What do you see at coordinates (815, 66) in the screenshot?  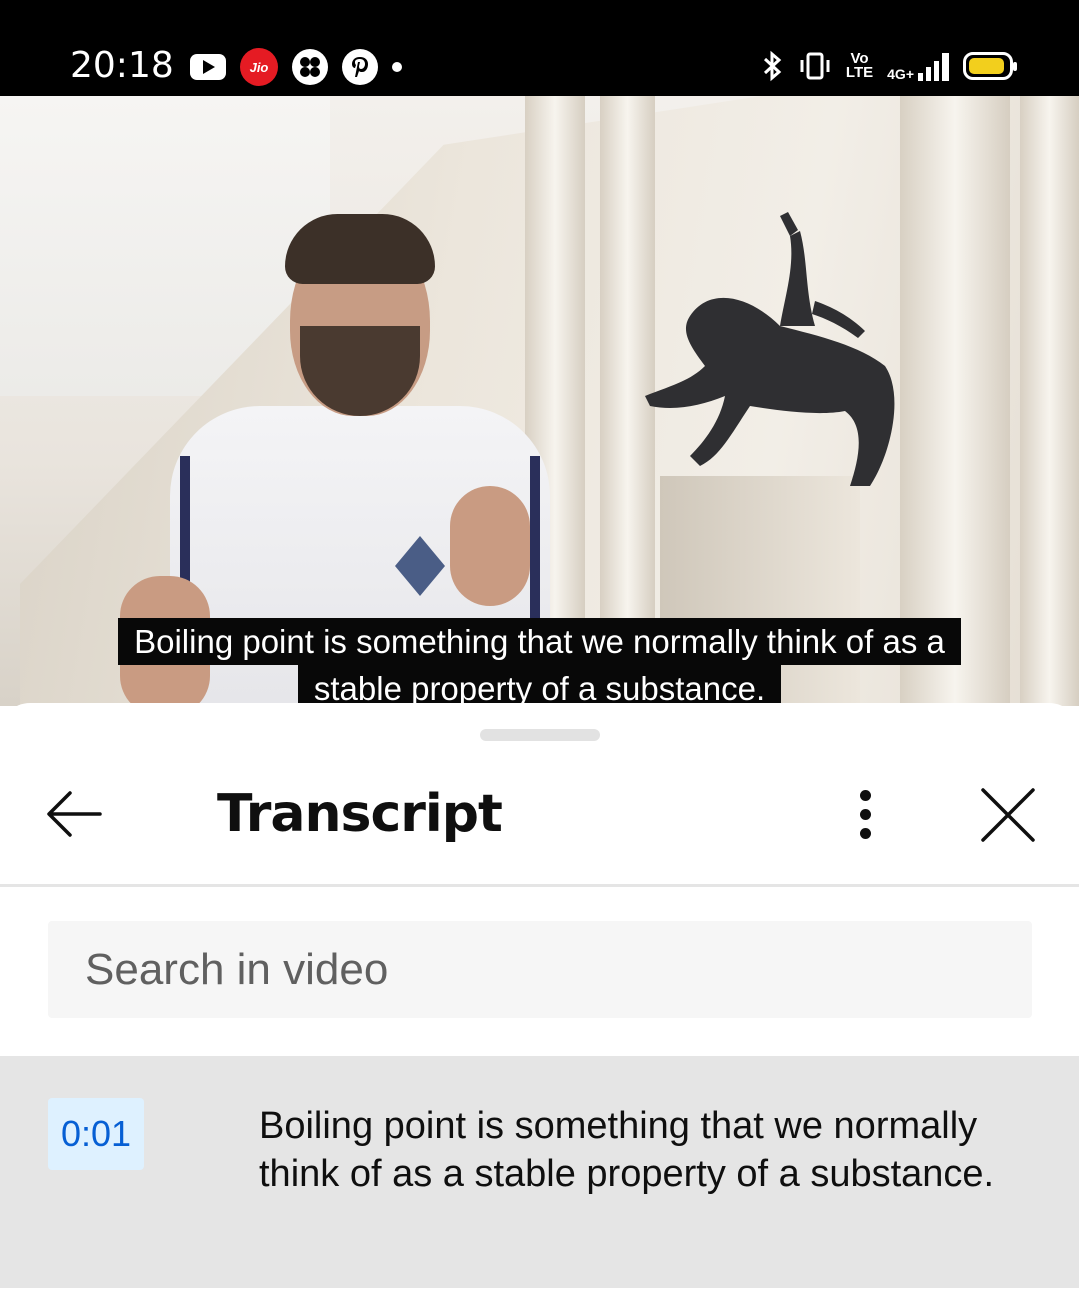 I see `vibrate-icon` at bounding box center [815, 66].